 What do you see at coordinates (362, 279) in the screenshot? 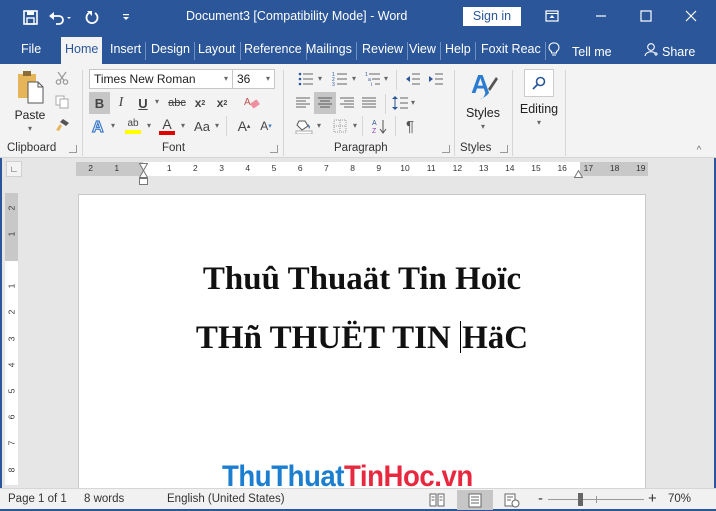
I see `document-line-1: Thuû Thuaät Tin Hoïc` at bounding box center [362, 279].